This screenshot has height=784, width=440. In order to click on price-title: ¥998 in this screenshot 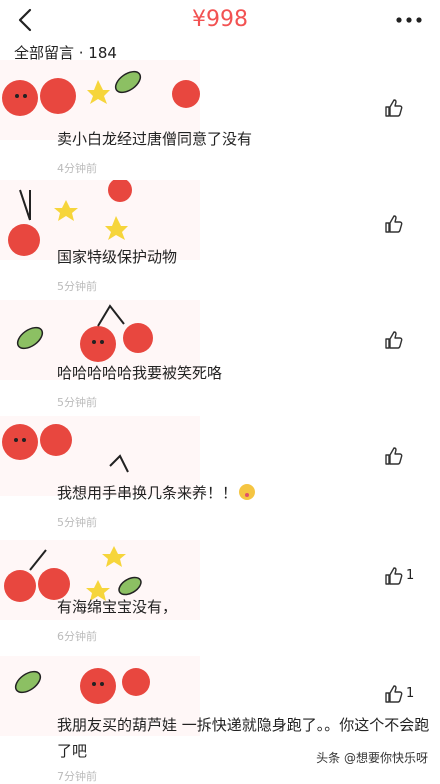, I will do `click(220, 19)`.